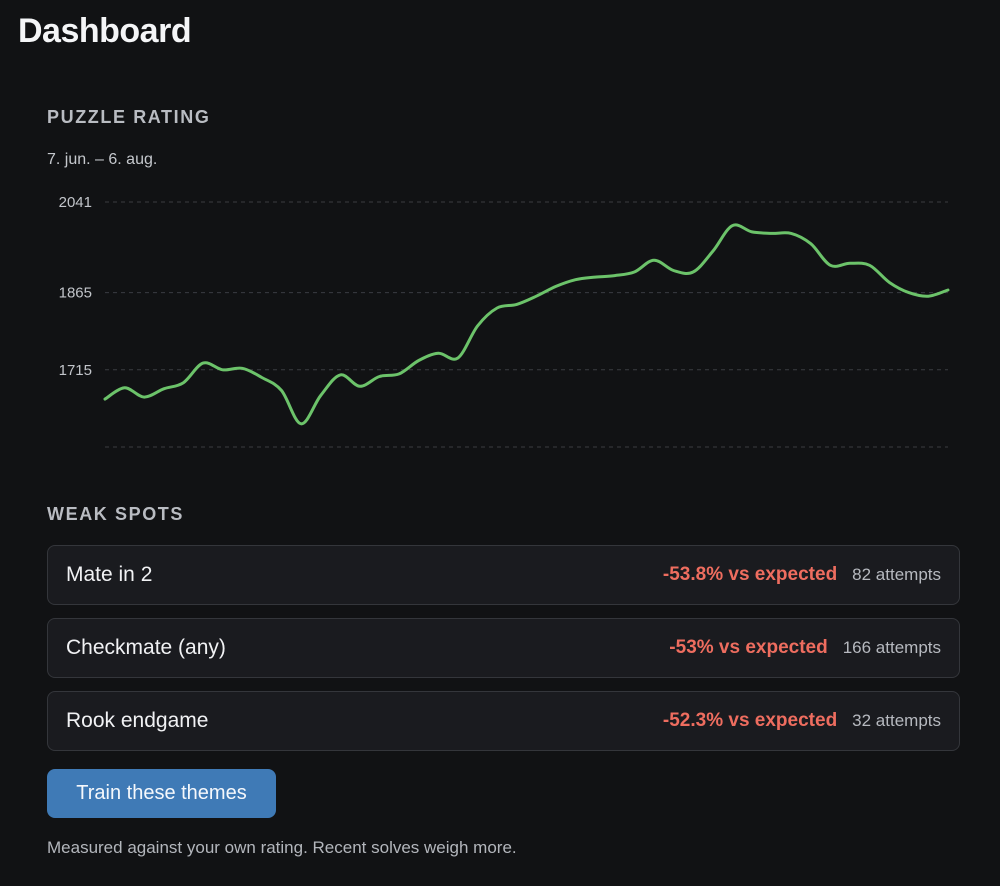  Describe the element at coordinates (75, 370) in the screenshot. I see `y-tick-label: 1715` at that location.